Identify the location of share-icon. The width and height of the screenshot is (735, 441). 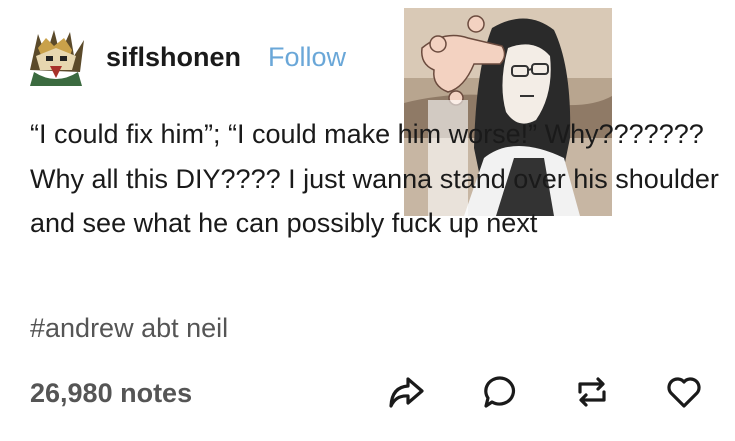
(406, 392).